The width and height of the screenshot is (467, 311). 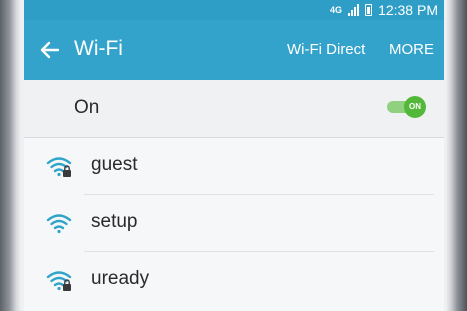 I want to click on status-bar: 4G 12:38 PM, so click(x=234, y=10).